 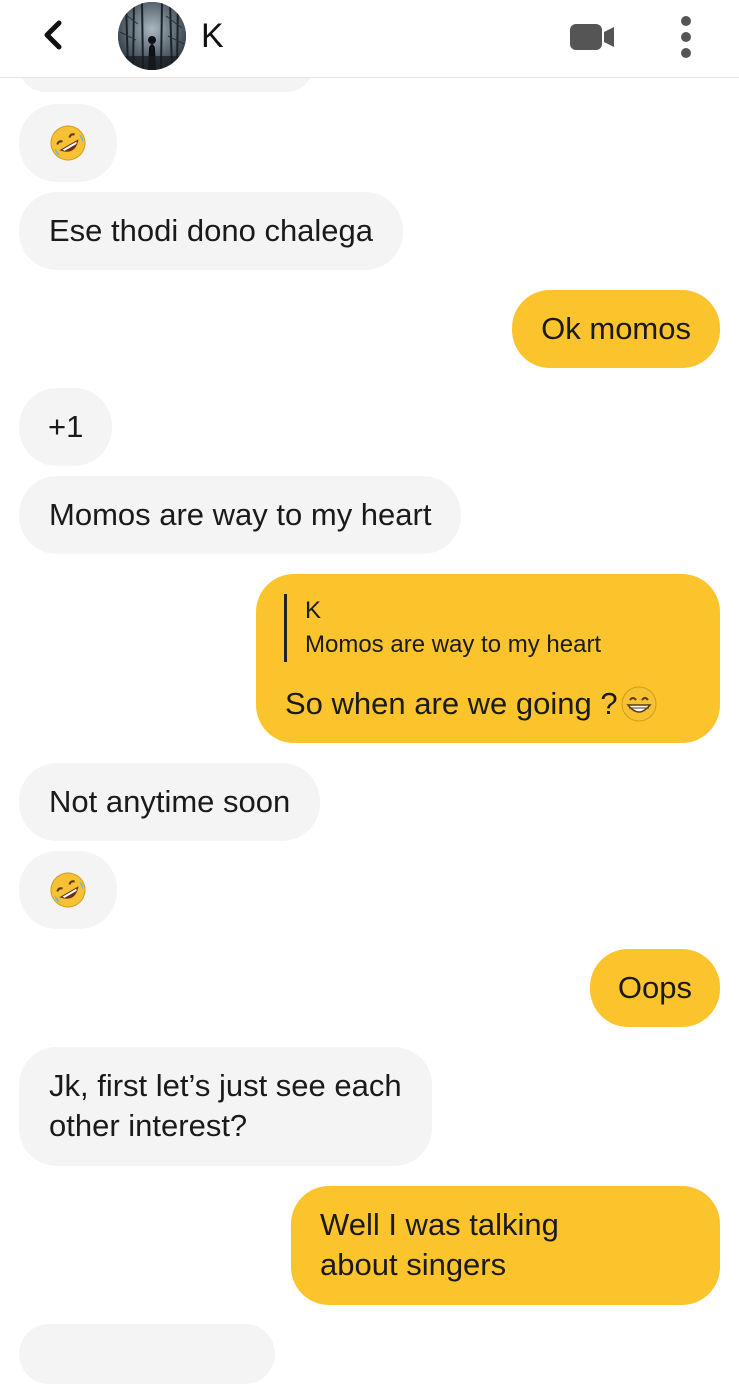 I want to click on message-text: Ok momos, so click(x=616, y=328).